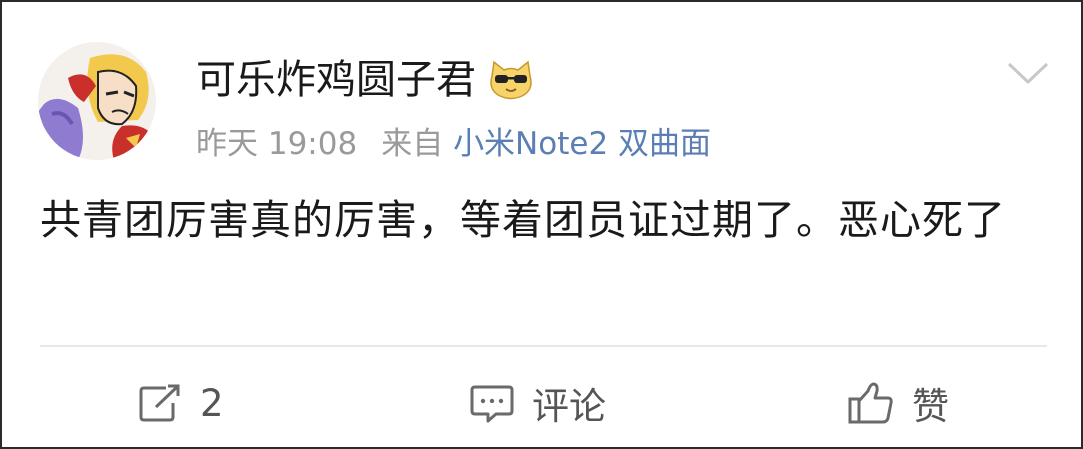 This screenshot has width=1083, height=449. I want to click on post-content: 共青团厉害真的厉害，等着团员证过期了。恶心死了, so click(523, 220).